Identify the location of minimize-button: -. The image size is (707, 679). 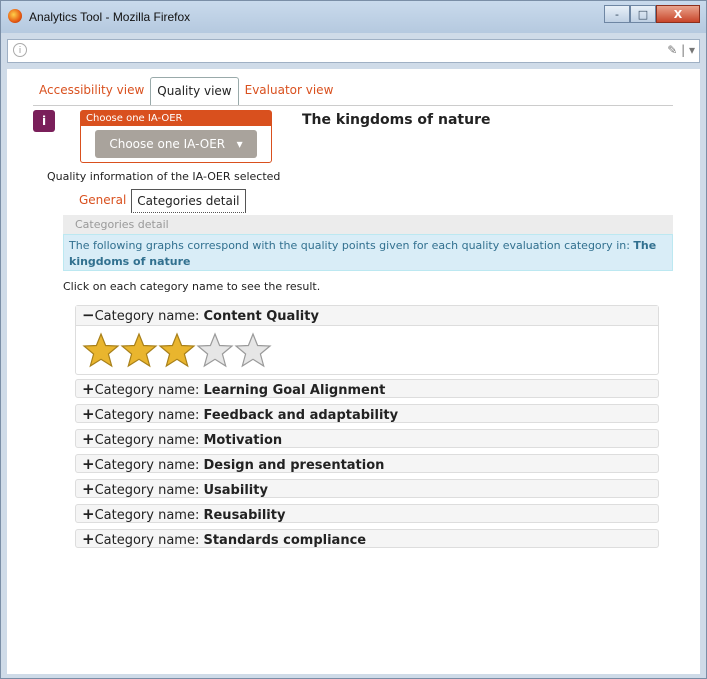
(617, 14).